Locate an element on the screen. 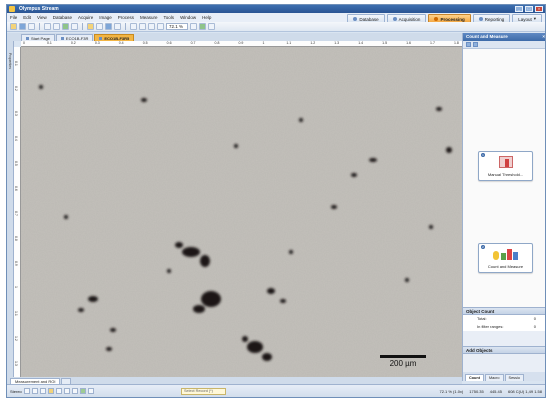 Image resolution: width=550 pixels, height=404 pixels. ruler-tick-label: 1.1 is located at coordinates (289, 43).